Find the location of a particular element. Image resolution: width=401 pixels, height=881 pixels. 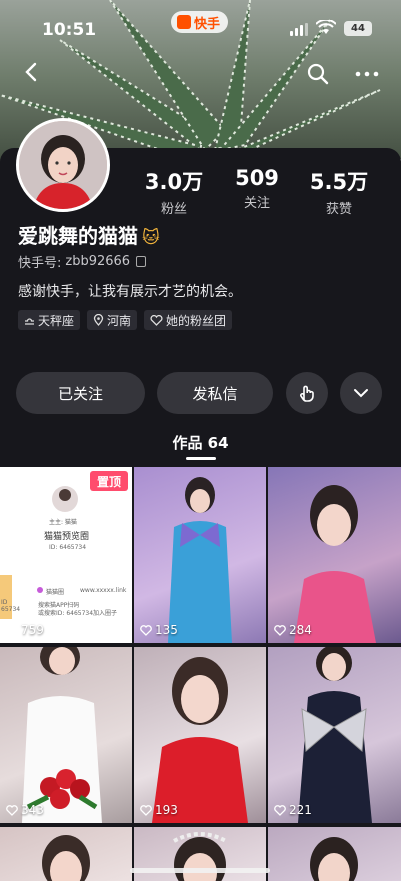

poke-button is located at coordinates (307, 393).